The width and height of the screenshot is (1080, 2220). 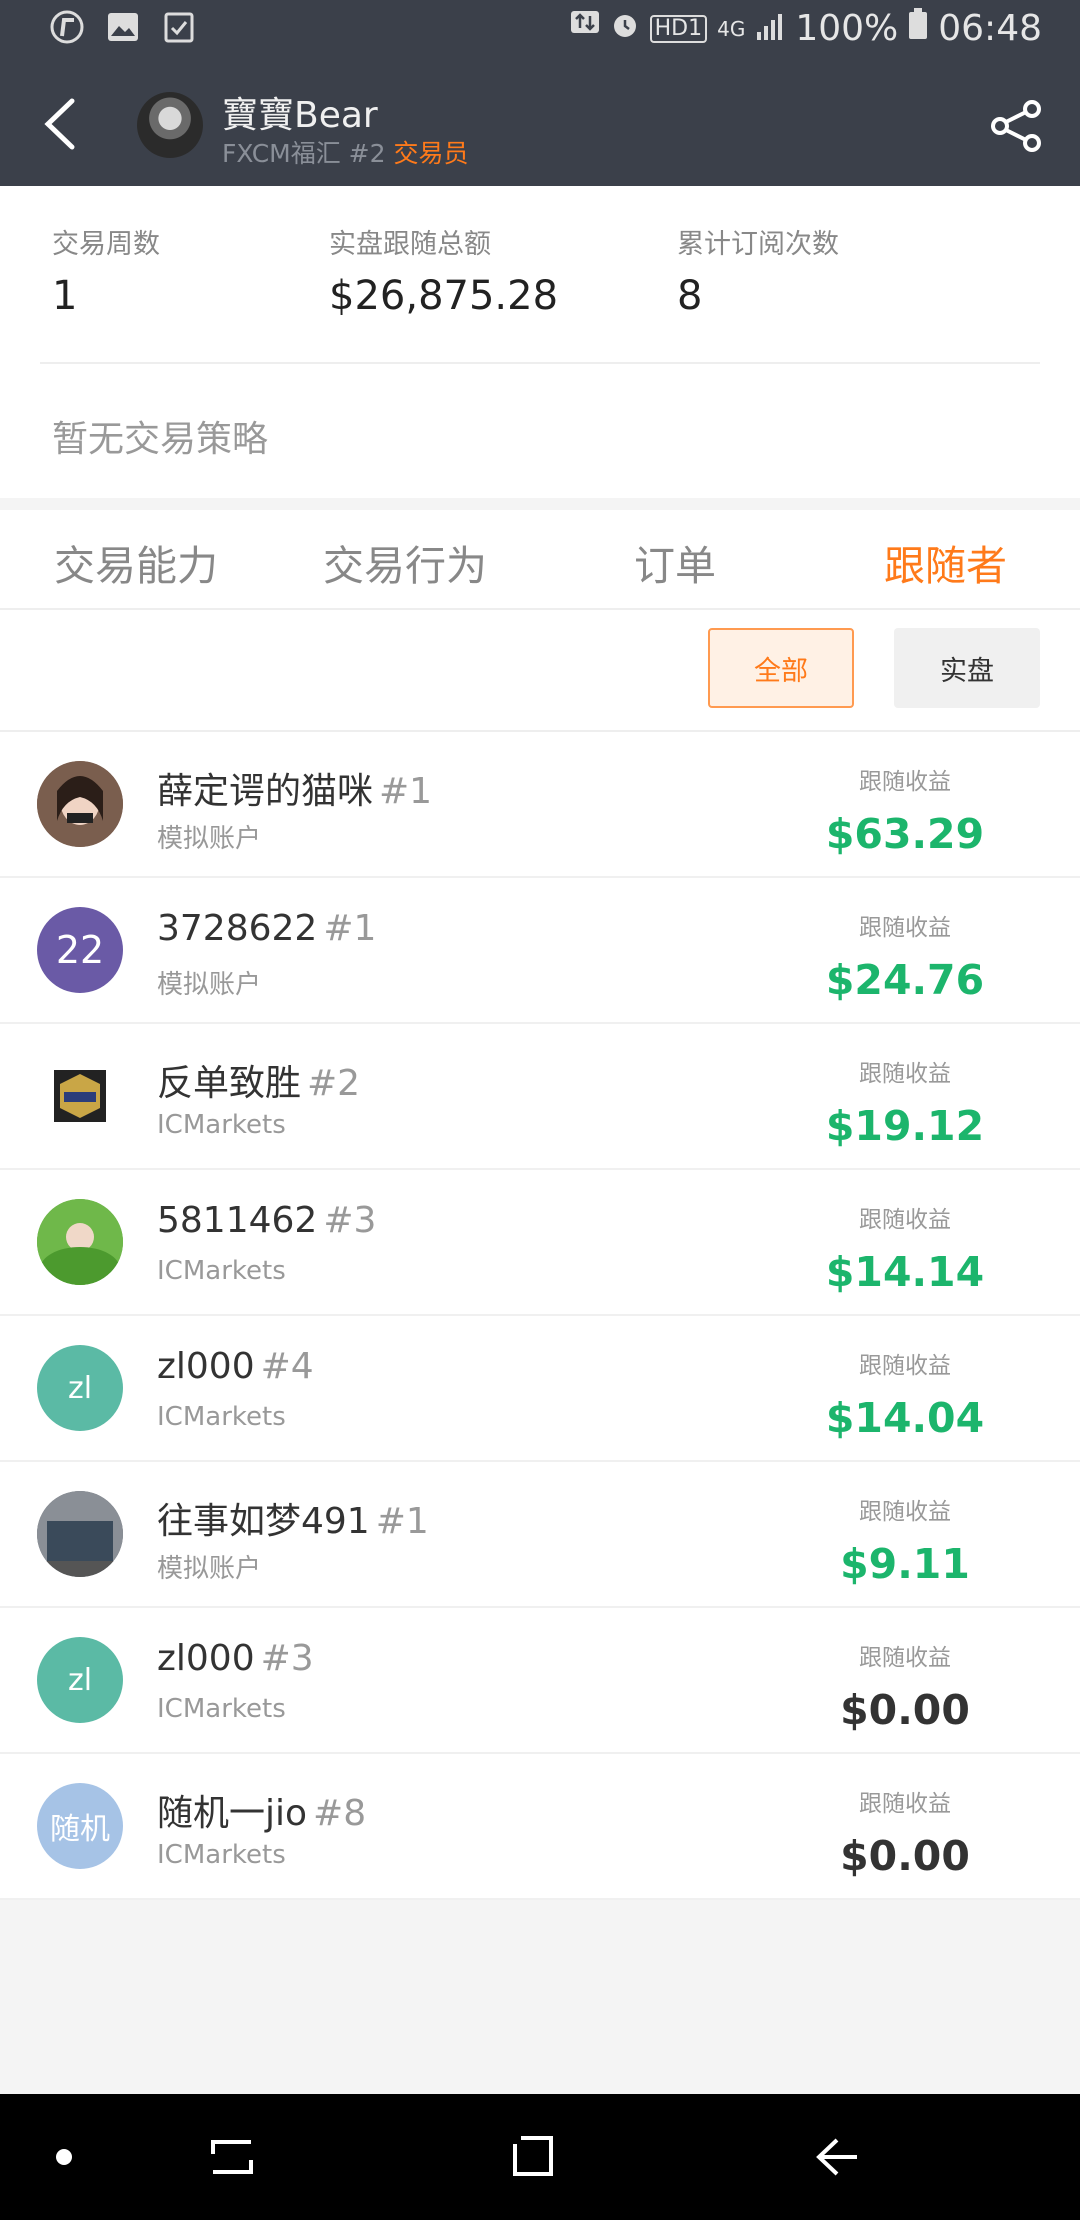 What do you see at coordinates (266, 928) in the screenshot?
I see `follower-name-line: 3728622 #1` at bounding box center [266, 928].